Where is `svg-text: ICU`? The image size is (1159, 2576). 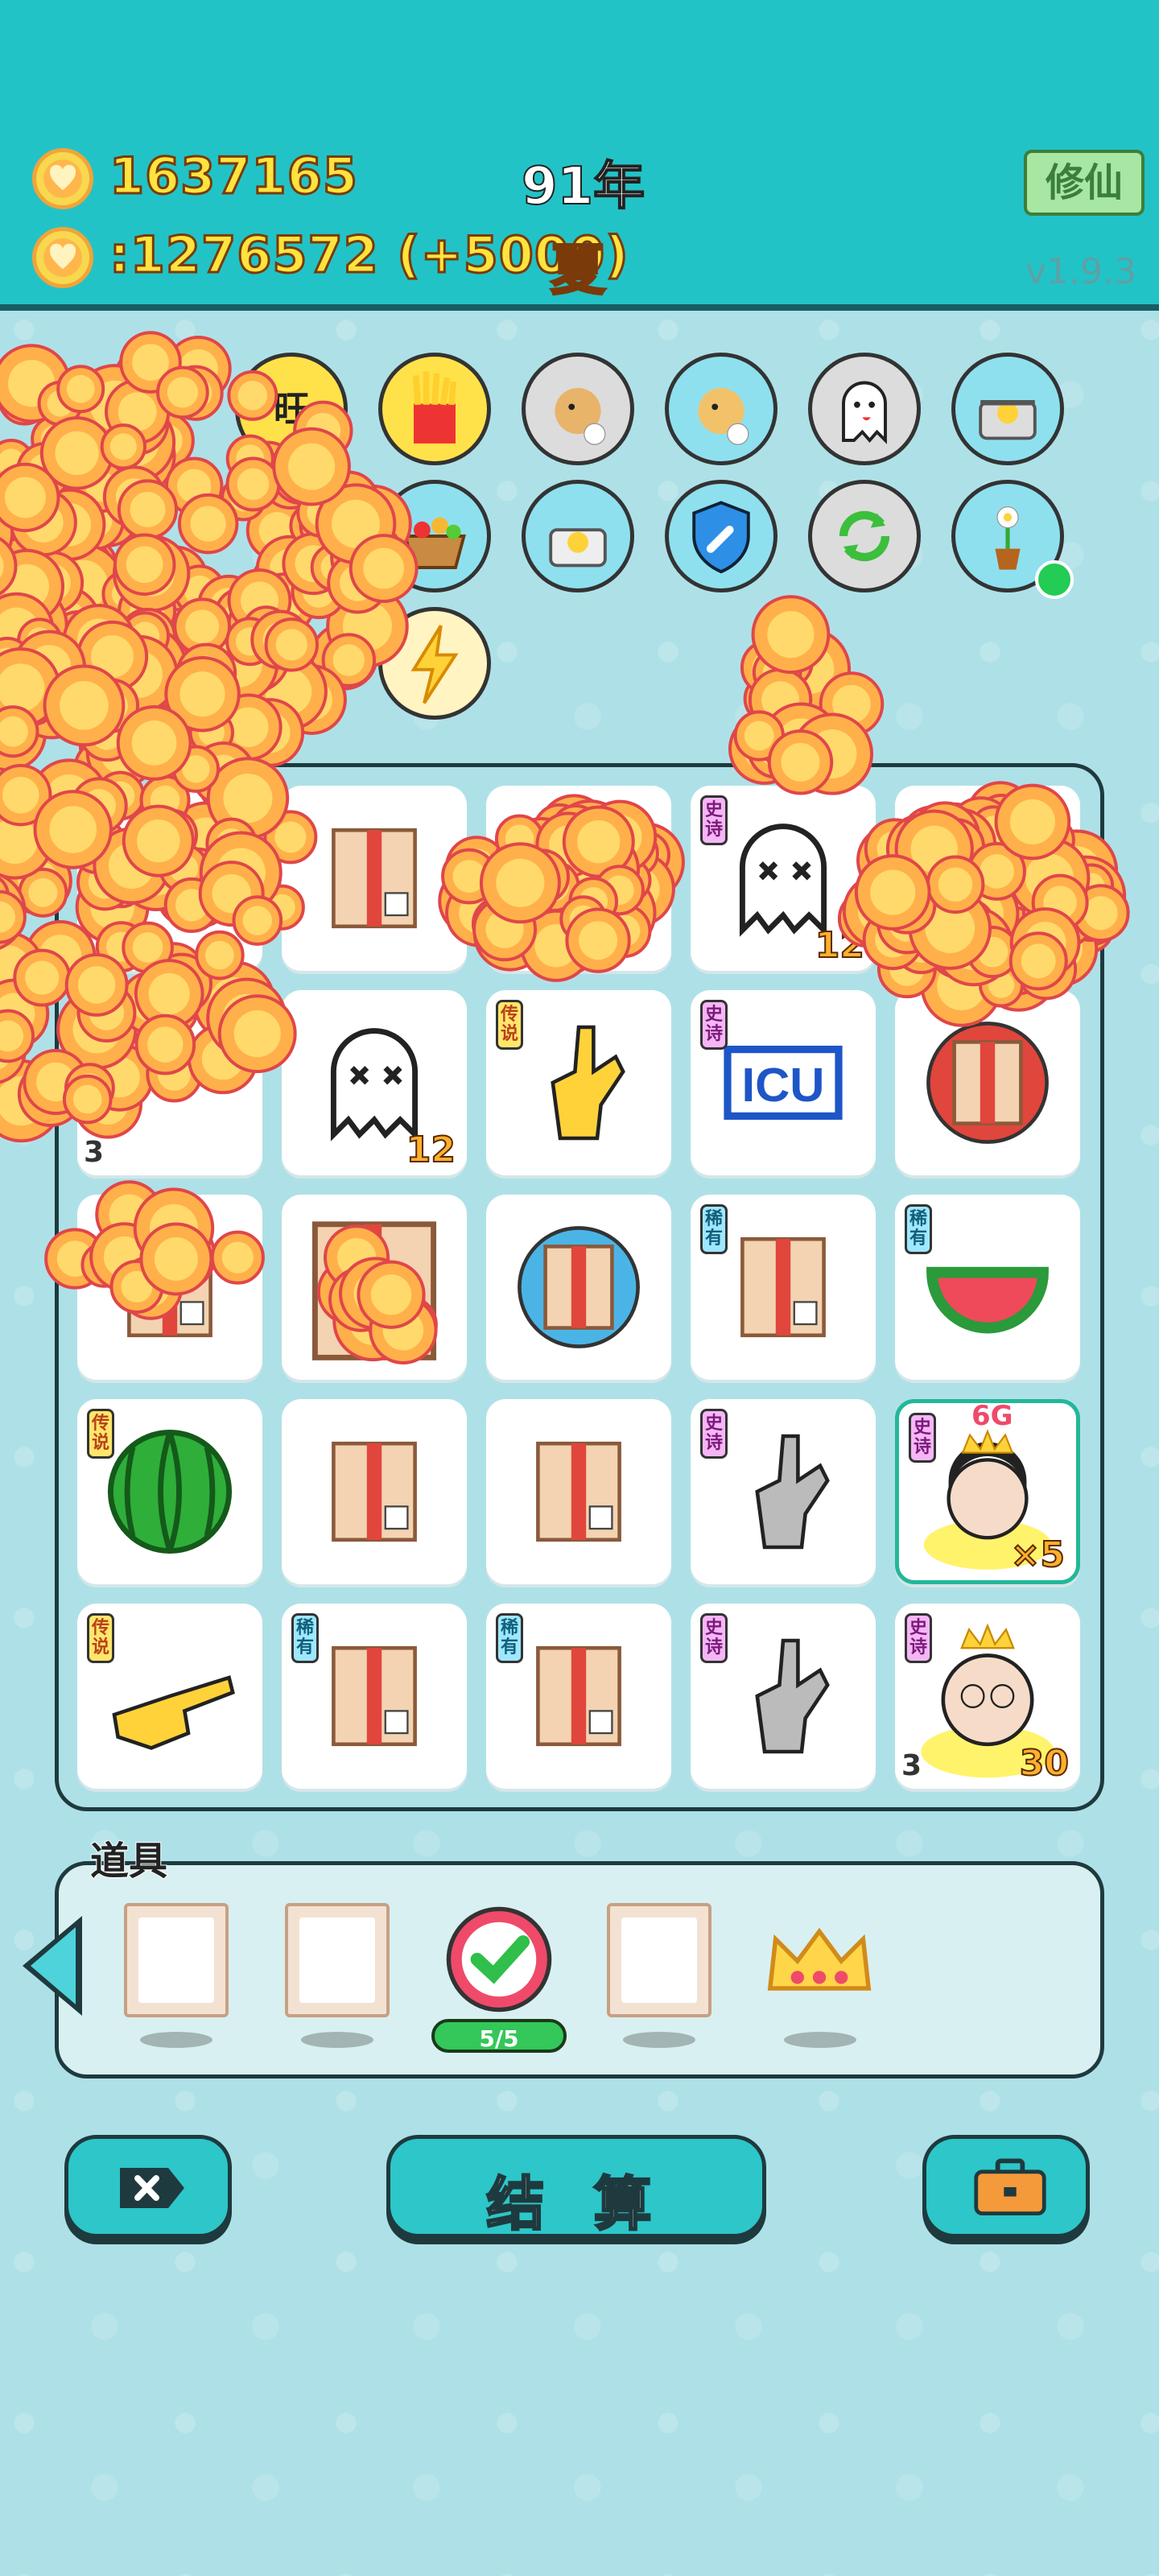
svg-text: ICU is located at coordinates (783, 1085).